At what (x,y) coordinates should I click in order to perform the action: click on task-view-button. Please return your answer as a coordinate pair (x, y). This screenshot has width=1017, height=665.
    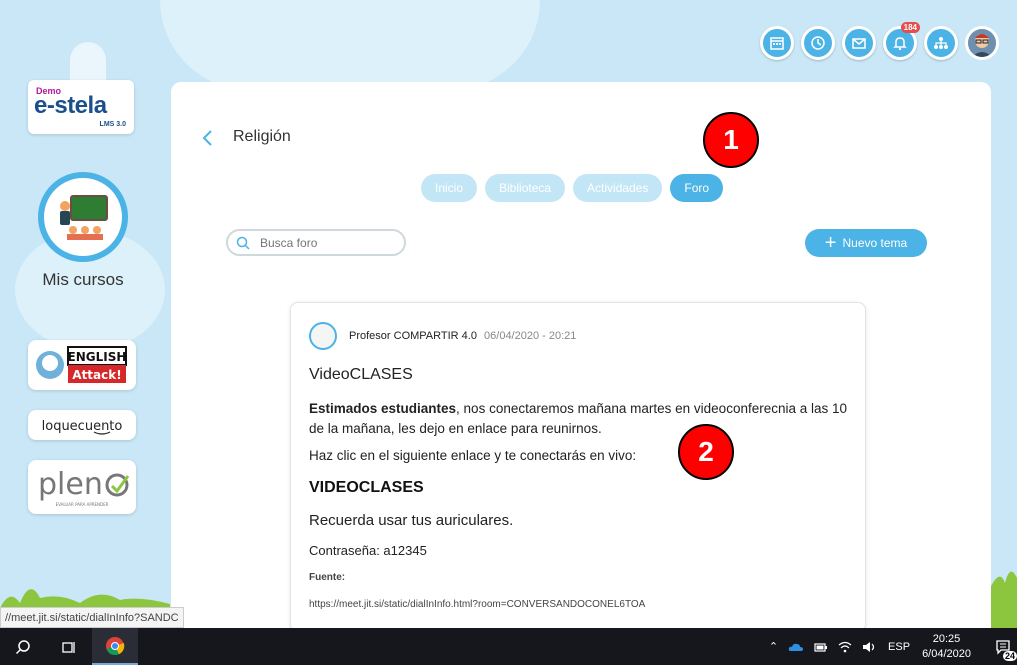
    Looking at the image, I should click on (69, 646).